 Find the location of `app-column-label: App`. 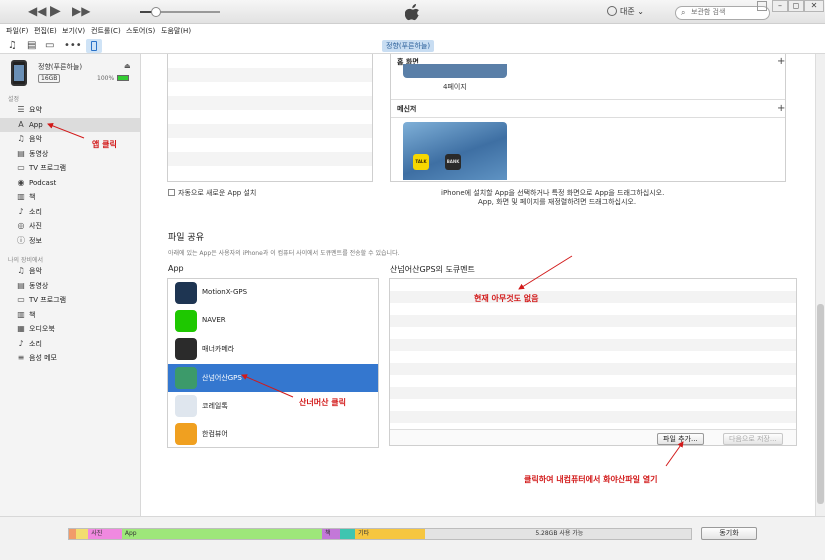

app-column-label: App is located at coordinates (176, 268).